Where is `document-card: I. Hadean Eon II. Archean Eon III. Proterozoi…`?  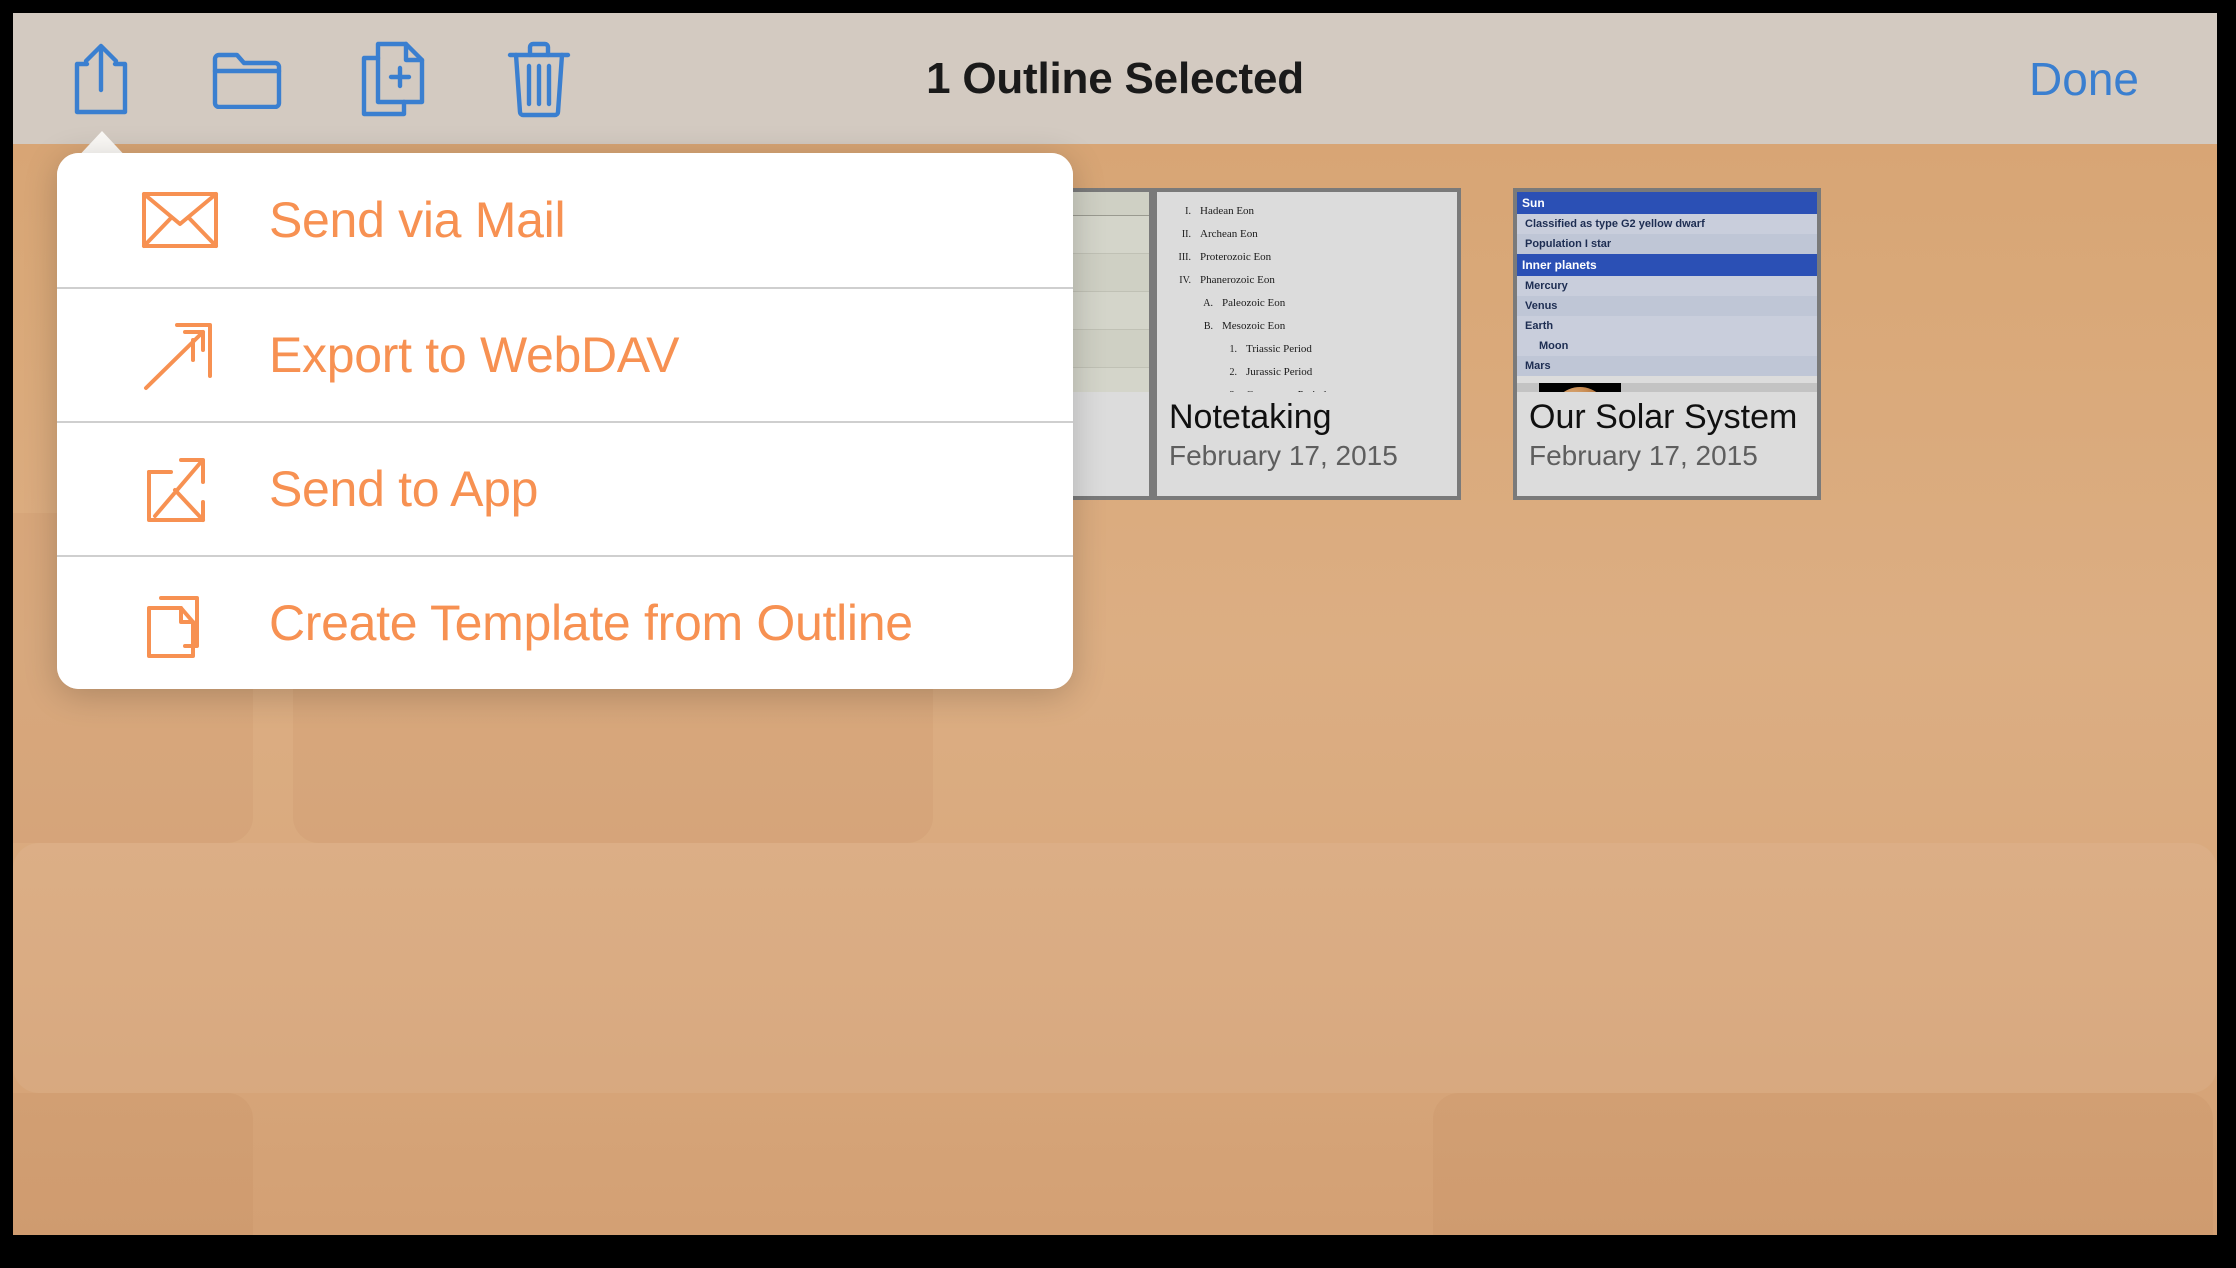 document-card: I. Hadean Eon II. Archean Eon III. Proterozoi… is located at coordinates (1307, 344).